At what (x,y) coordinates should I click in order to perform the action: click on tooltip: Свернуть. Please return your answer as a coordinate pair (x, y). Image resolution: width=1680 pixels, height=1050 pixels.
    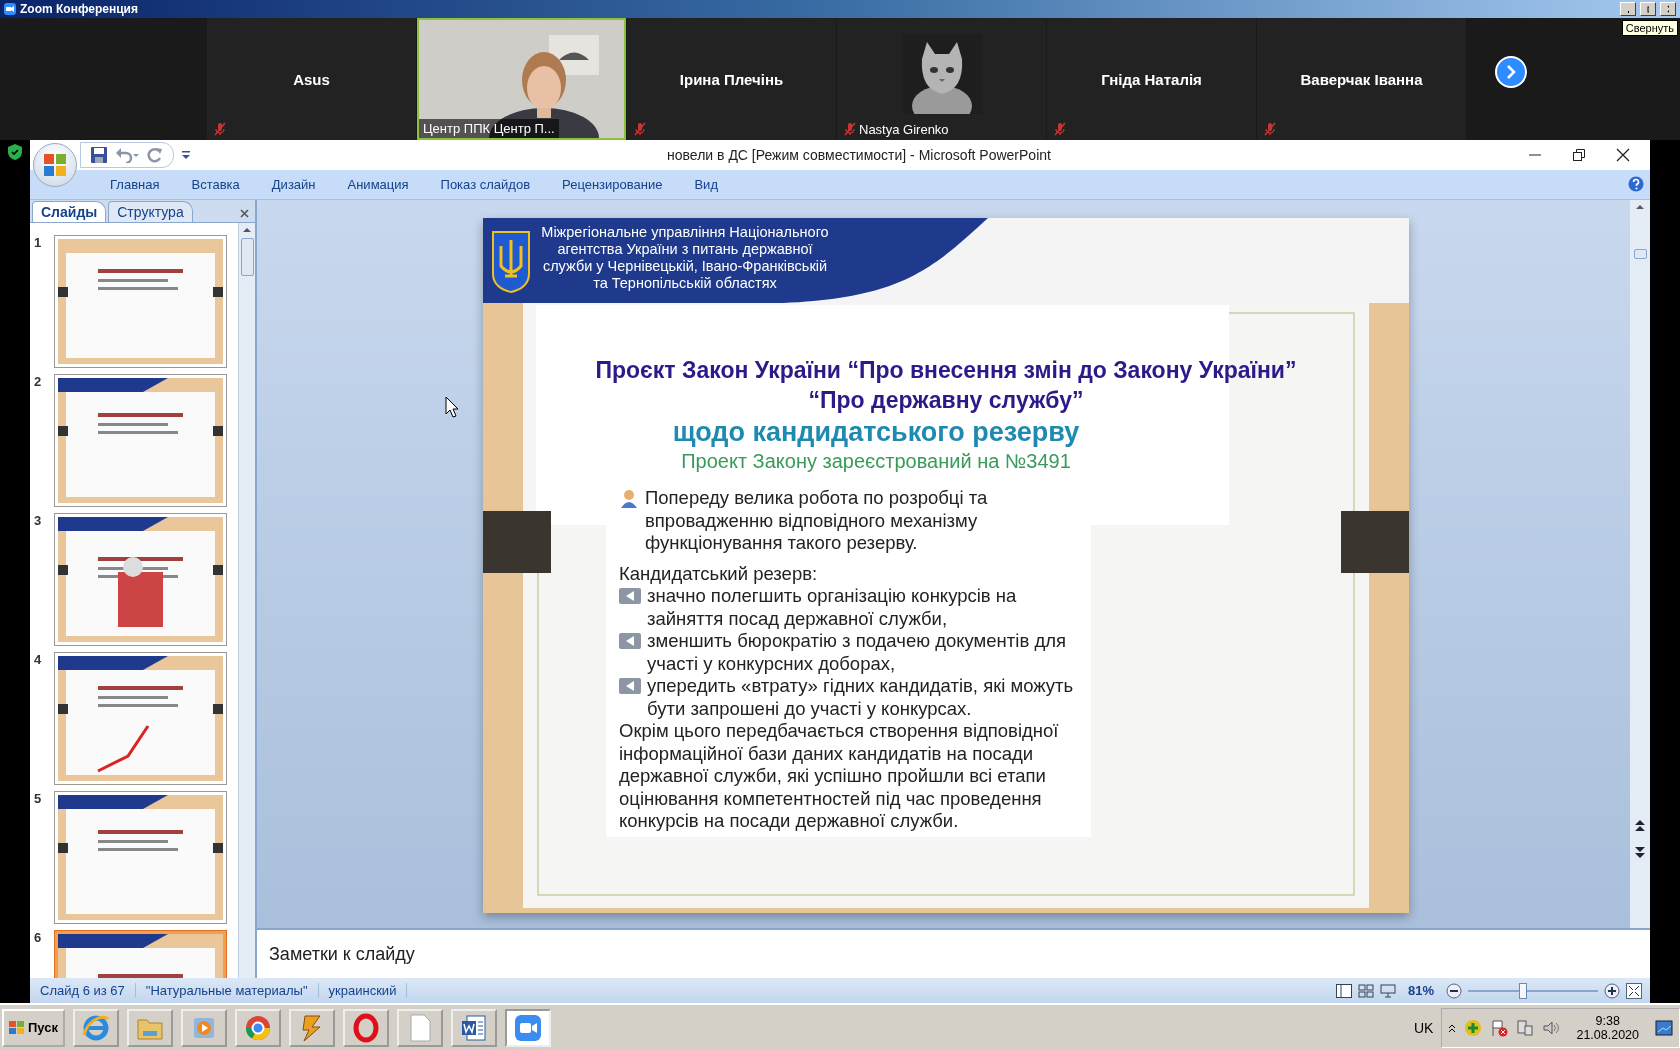
    Looking at the image, I should click on (1649, 28).